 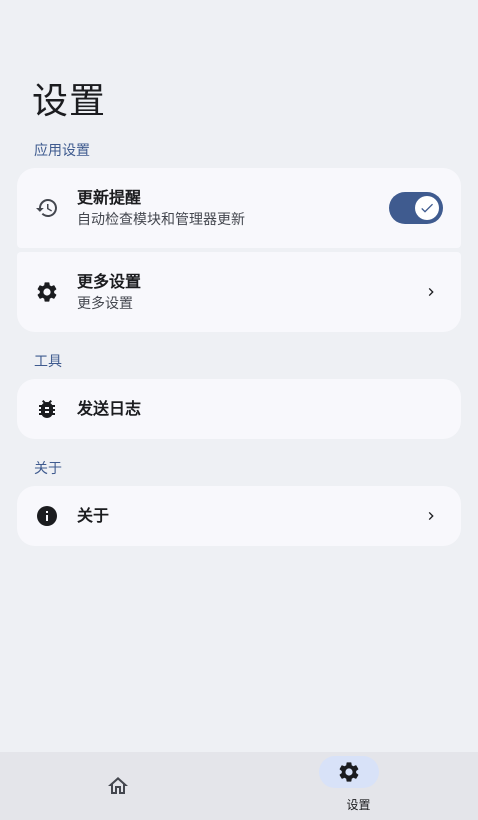 I want to click on toggle-knob, so click(x=427, y=208).